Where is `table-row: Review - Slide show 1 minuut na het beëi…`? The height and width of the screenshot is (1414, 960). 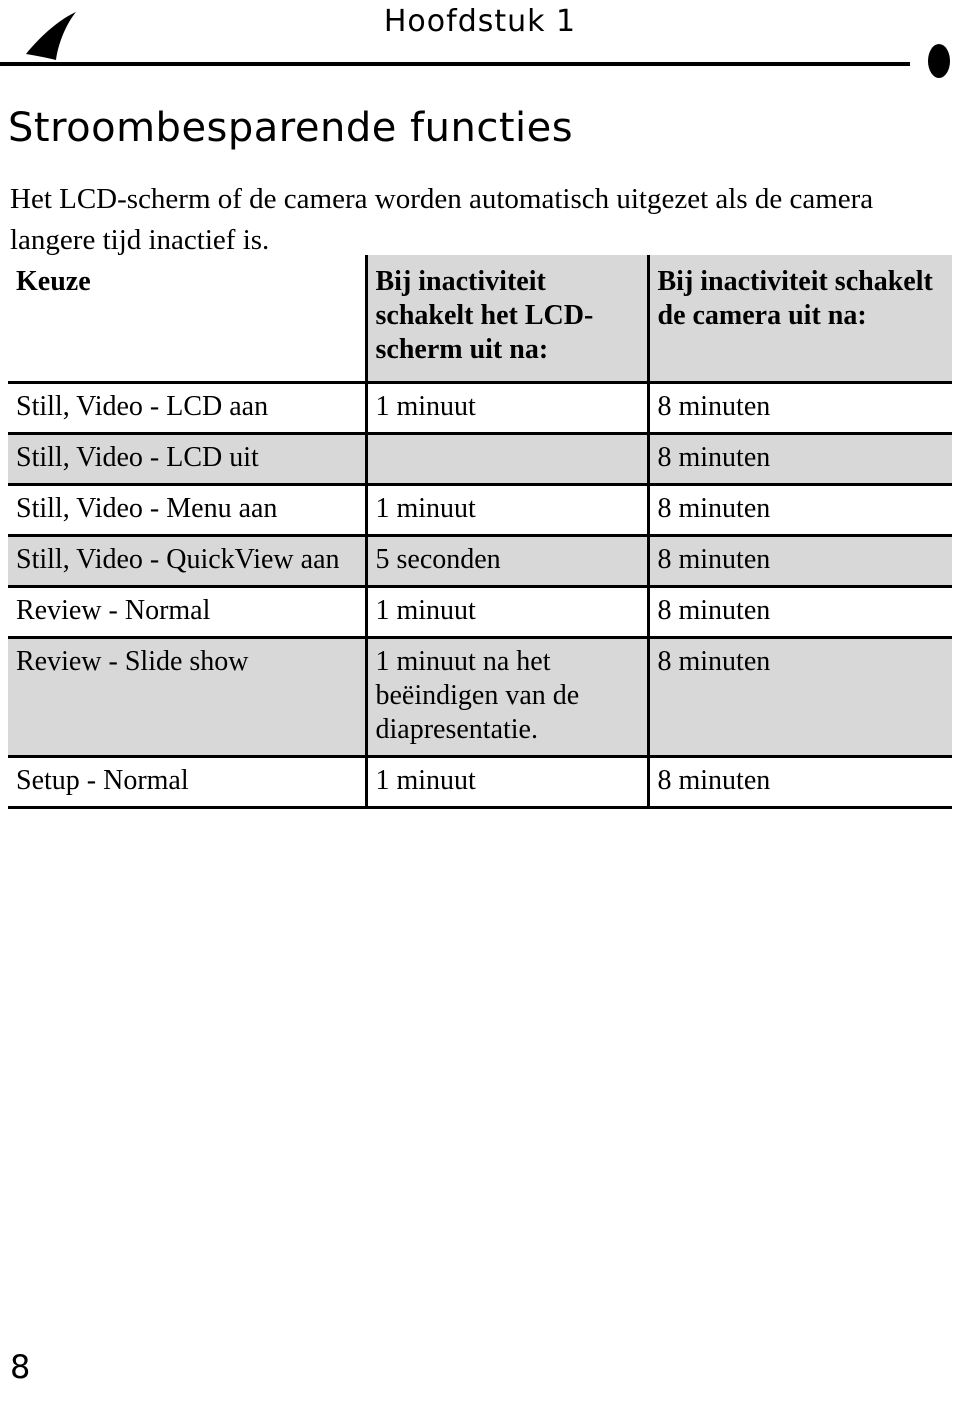 table-row: Review - Slide show 1 minuut na het beëi… is located at coordinates (480, 697).